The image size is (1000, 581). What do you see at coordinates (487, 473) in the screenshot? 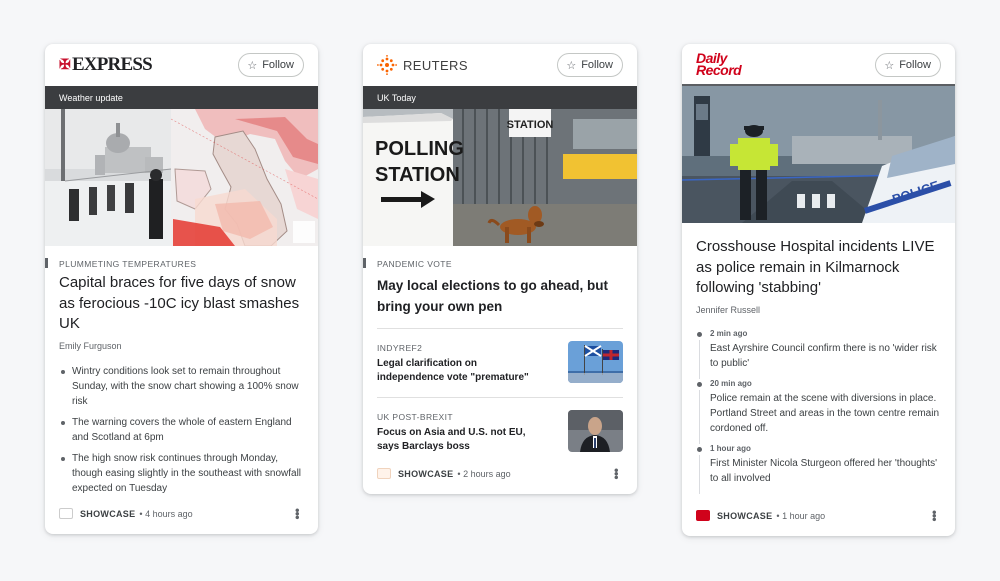
I see `time-ago: 2 hours ago` at bounding box center [487, 473].